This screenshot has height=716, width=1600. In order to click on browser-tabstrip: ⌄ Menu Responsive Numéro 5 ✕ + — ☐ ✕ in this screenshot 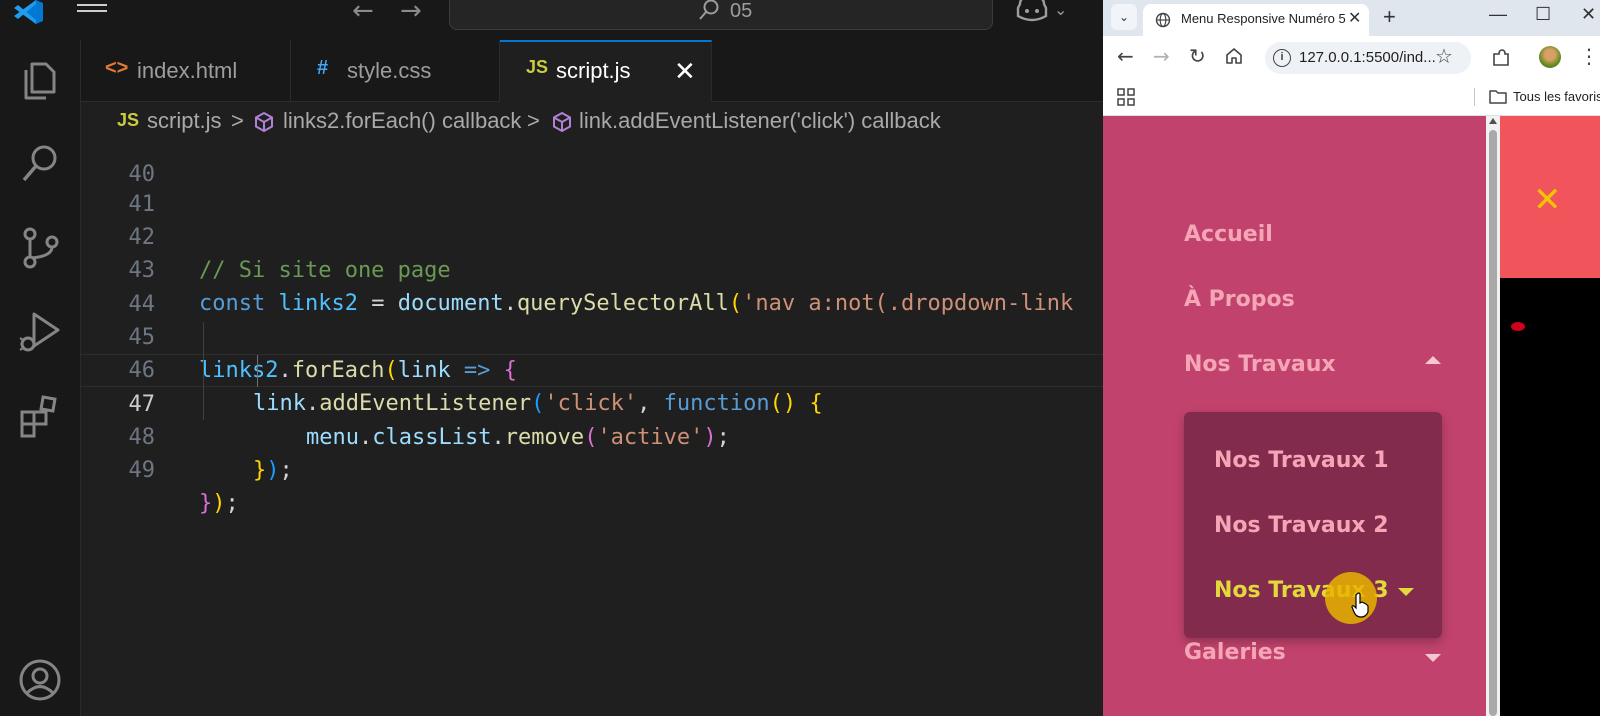, I will do `click(1351, 18)`.